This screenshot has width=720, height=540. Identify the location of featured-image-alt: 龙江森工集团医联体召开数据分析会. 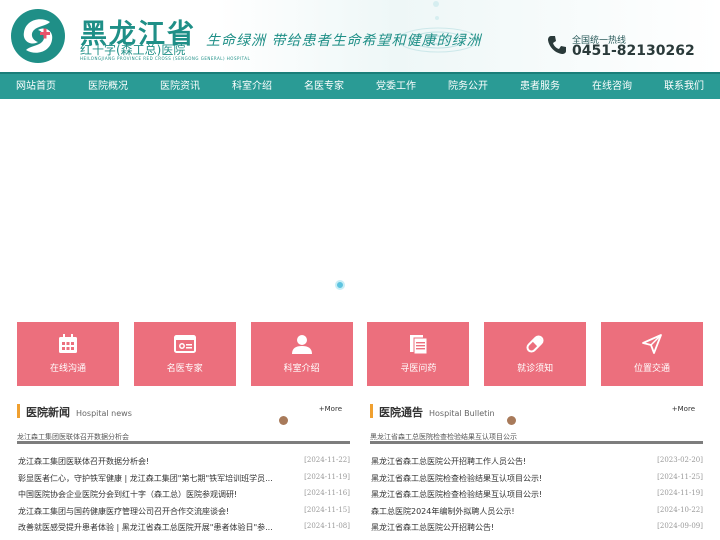
(73, 437).